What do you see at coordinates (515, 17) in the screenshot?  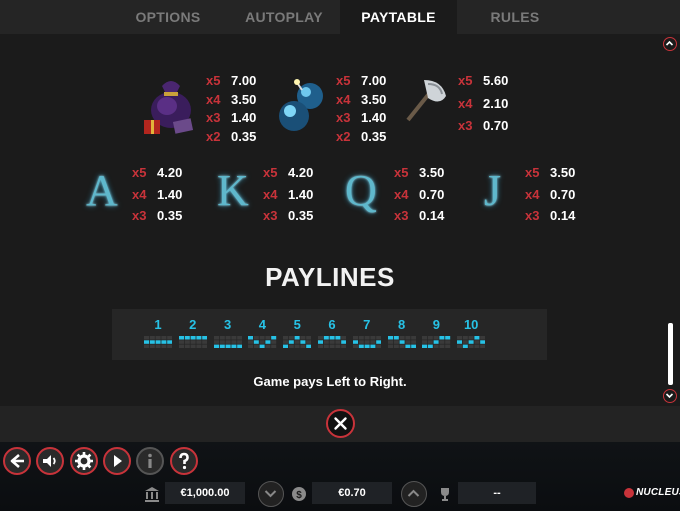 I see `tab-rules: RULES` at bounding box center [515, 17].